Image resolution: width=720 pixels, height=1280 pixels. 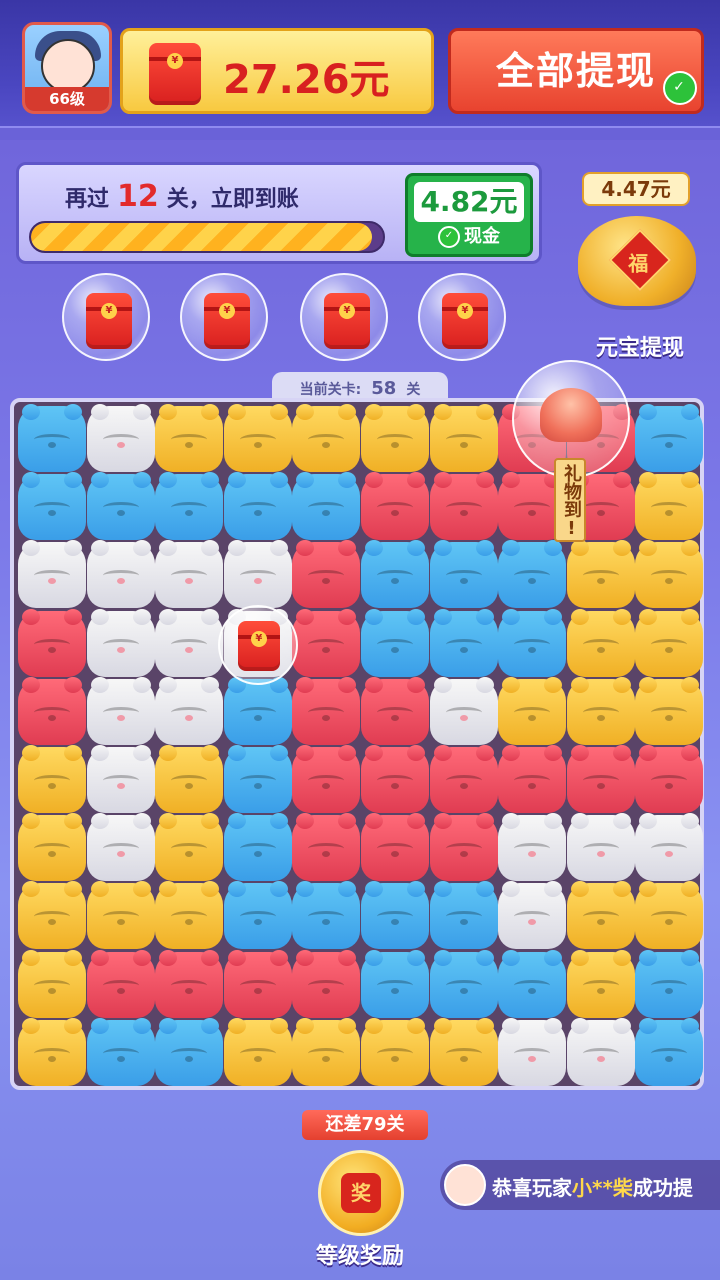 I want to click on red-envelope-bubble-3: ¥, so click(x=344, y=317).